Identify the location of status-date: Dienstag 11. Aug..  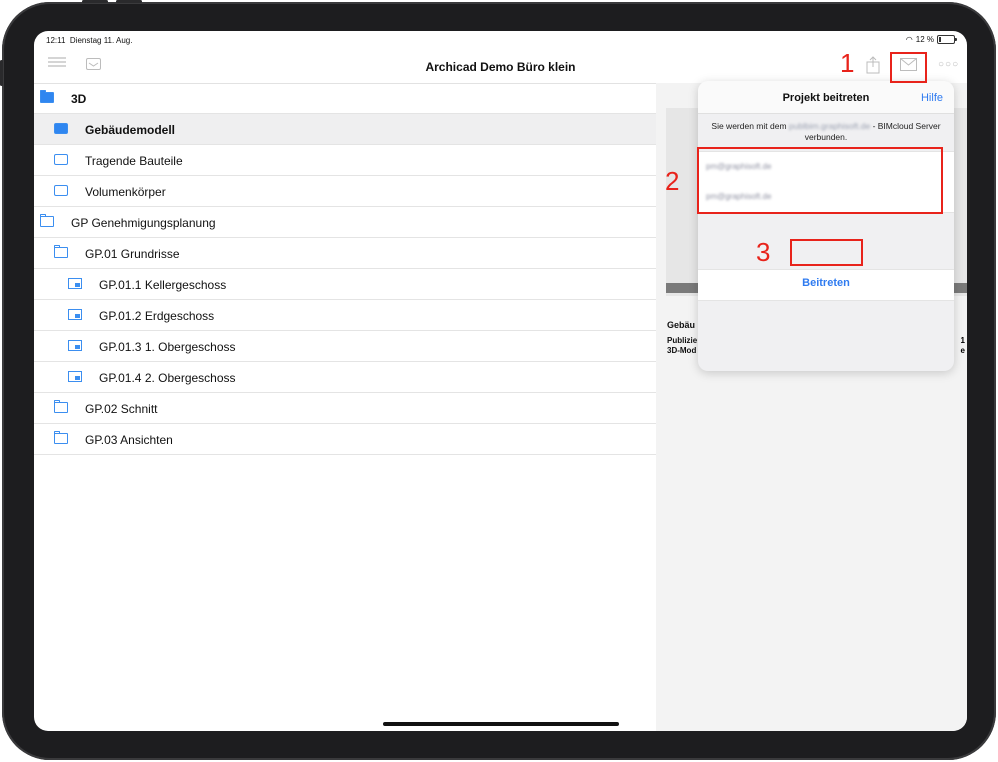
(101, 40).